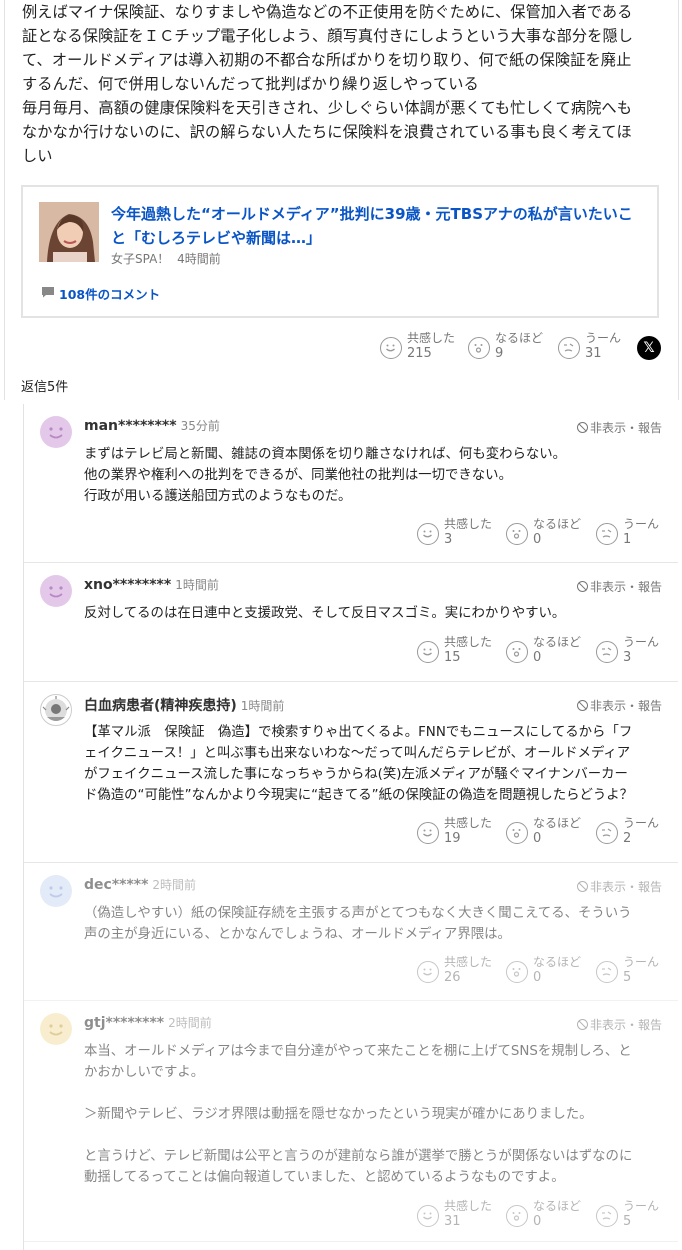 The width and height of the screenshot is (682, 1250). What do you see at coordinates (250, 84) in the screenshot?
I see `main-comment-line: するんだ、何で併用しないんだって批判ばかり繰り返しやっている` at bounding box center [250, 84].